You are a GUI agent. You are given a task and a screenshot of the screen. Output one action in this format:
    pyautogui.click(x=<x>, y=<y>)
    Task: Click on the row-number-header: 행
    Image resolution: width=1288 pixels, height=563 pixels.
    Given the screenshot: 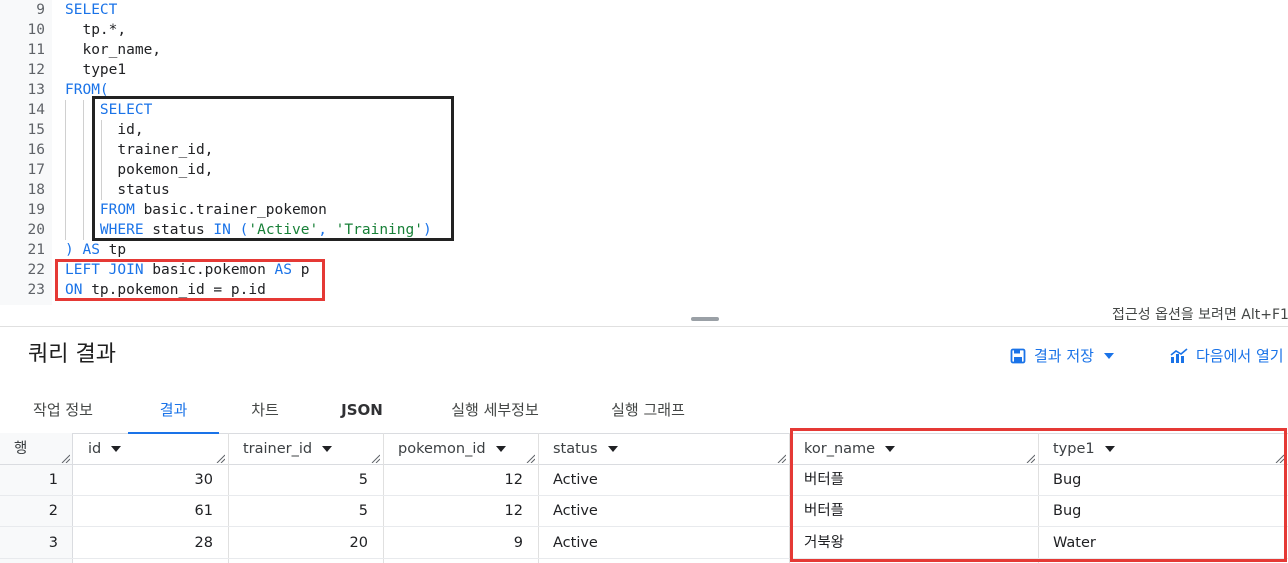 What is the action you would take?
    pyautogui.click(x=21, y=449)
    